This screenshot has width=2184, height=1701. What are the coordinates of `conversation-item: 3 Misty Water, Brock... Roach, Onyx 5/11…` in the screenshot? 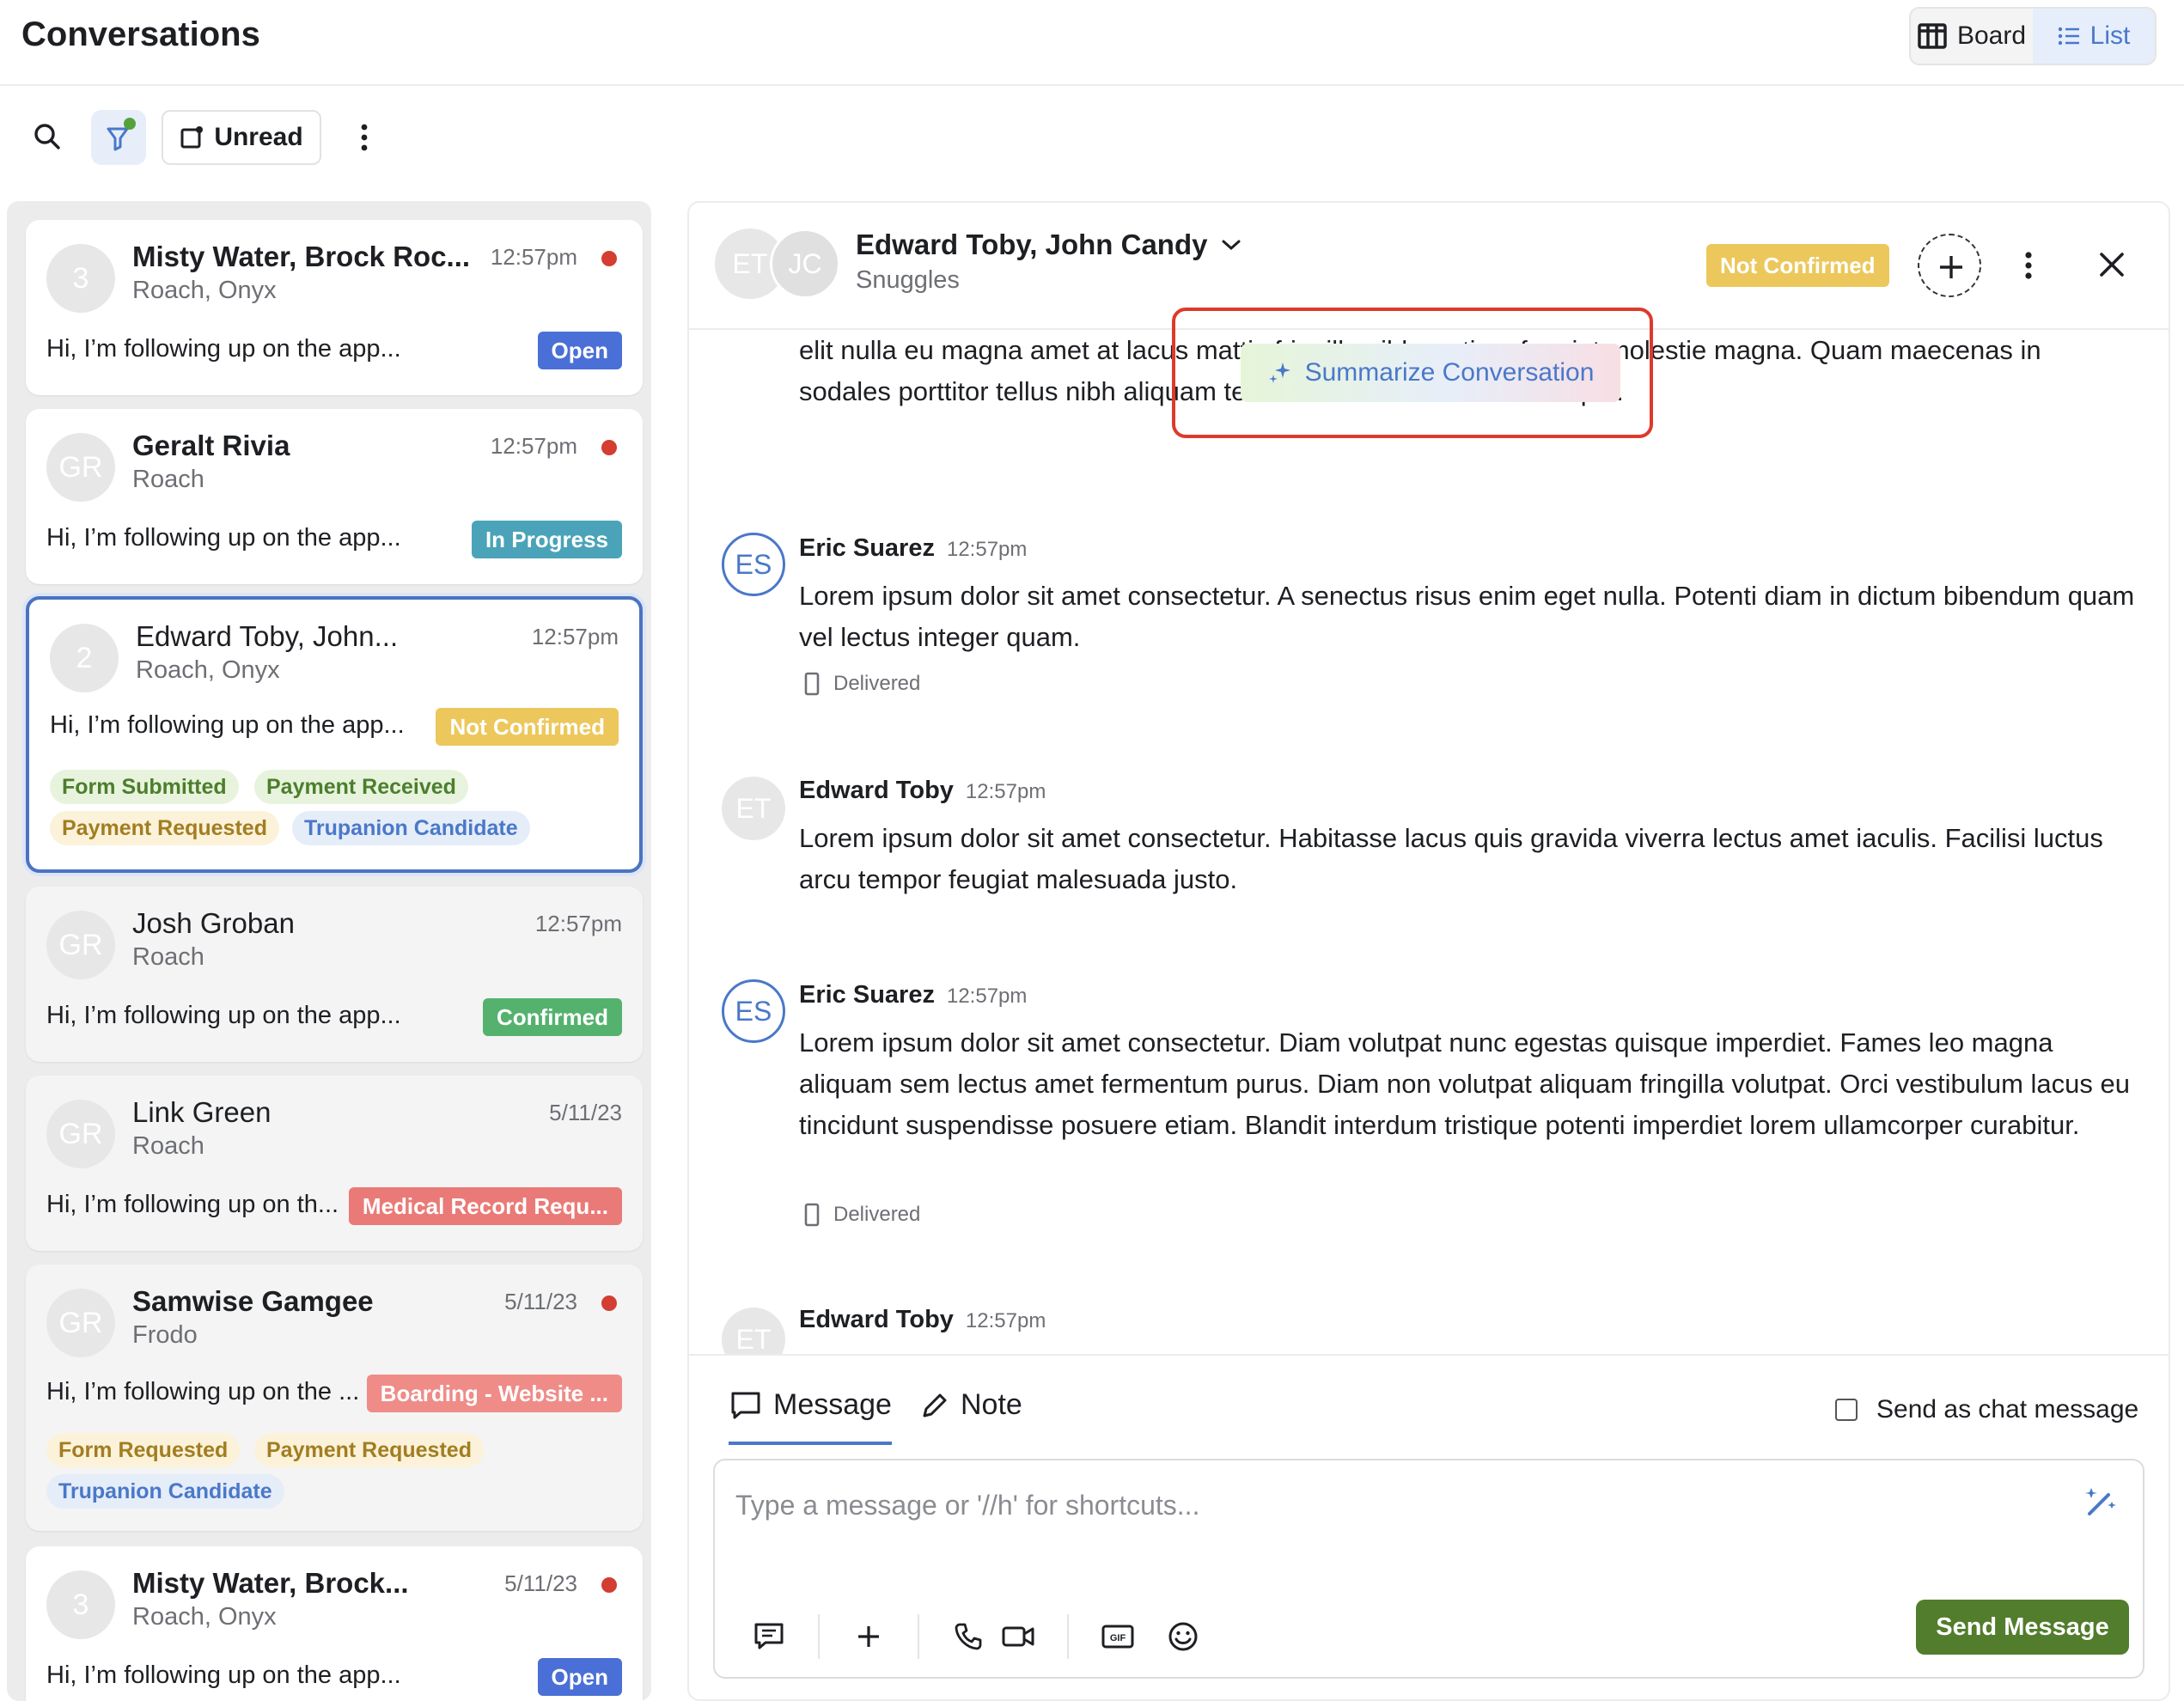 It's located at (334, 1623).